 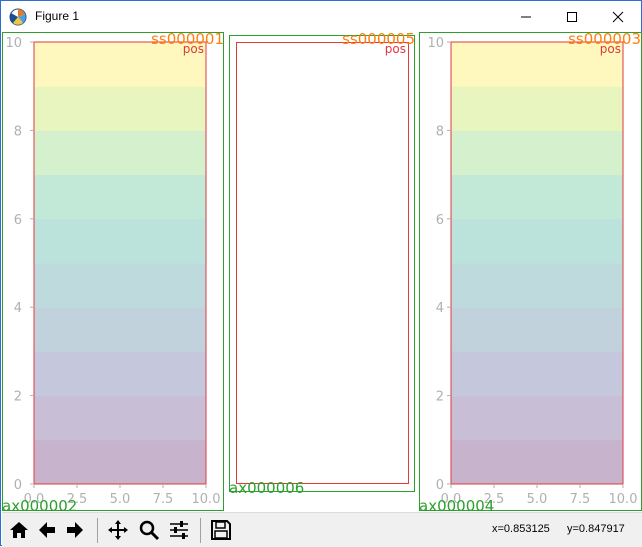 I want to click on configure-subplots-icon, so click(x=179, y=530).